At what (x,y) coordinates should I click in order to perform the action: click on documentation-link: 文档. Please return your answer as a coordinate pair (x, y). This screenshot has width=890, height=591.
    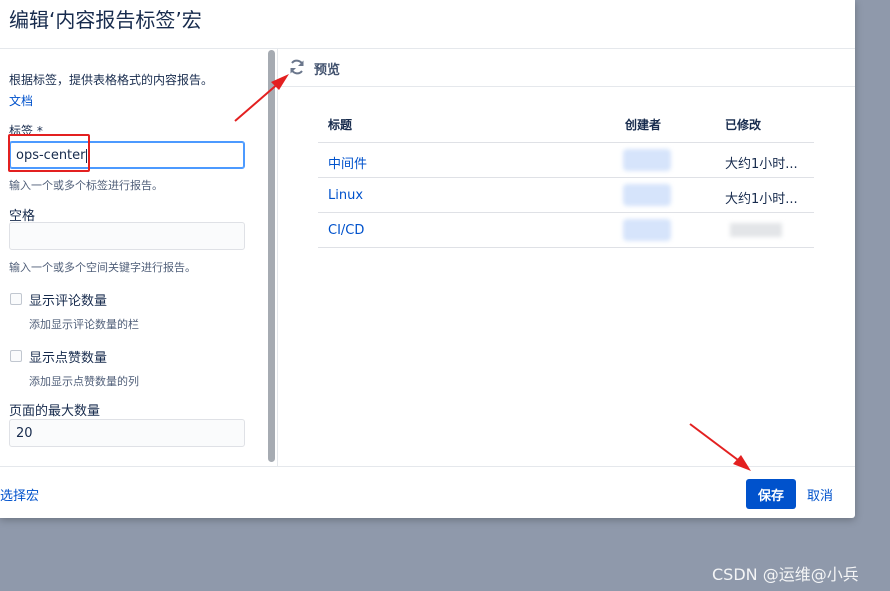
    Looking at the image, I should click on (21, 100).